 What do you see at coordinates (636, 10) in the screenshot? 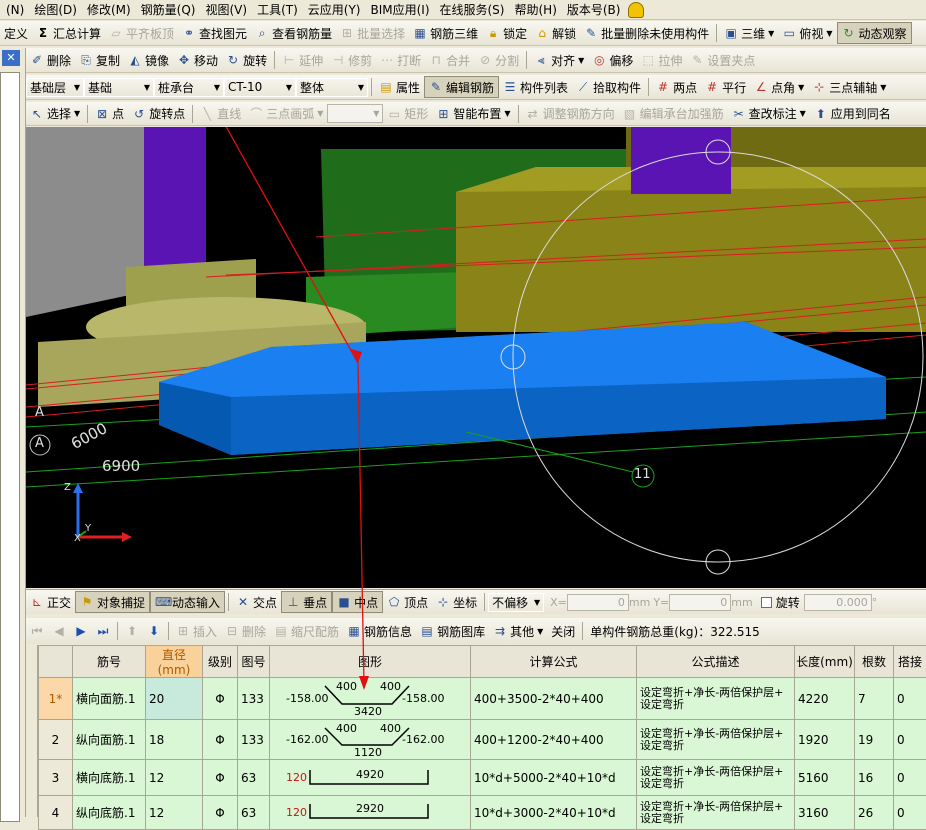
I see `helmet-icon` at bounding box center [636, 10].